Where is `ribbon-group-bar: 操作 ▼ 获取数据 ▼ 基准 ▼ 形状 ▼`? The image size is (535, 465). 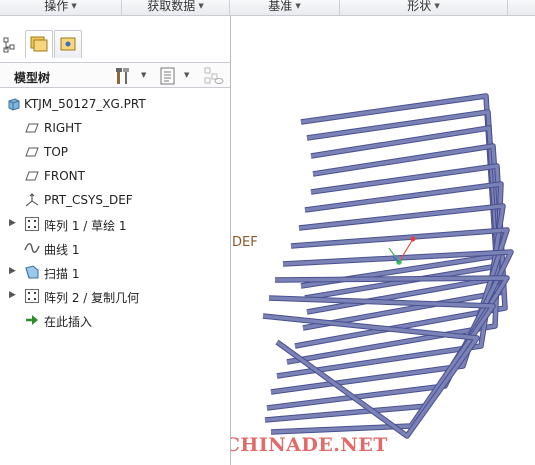 ribbon-group-bar: 操作 ▼ 获取数据 ▼ 基准 ▼ 形状 ▼ is located at coordinates (267, 8).